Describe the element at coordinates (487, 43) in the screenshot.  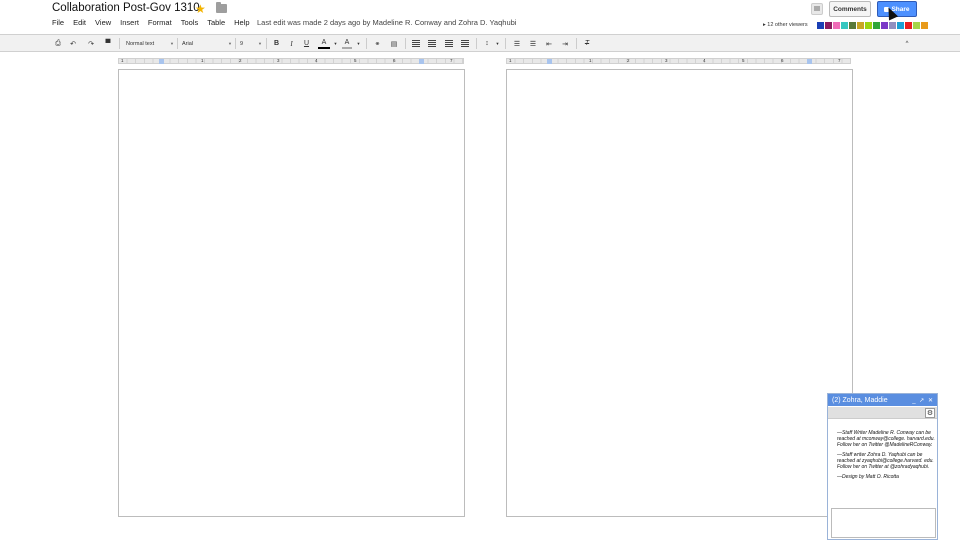
I see `line-spacing-icon: ↕` at that location.